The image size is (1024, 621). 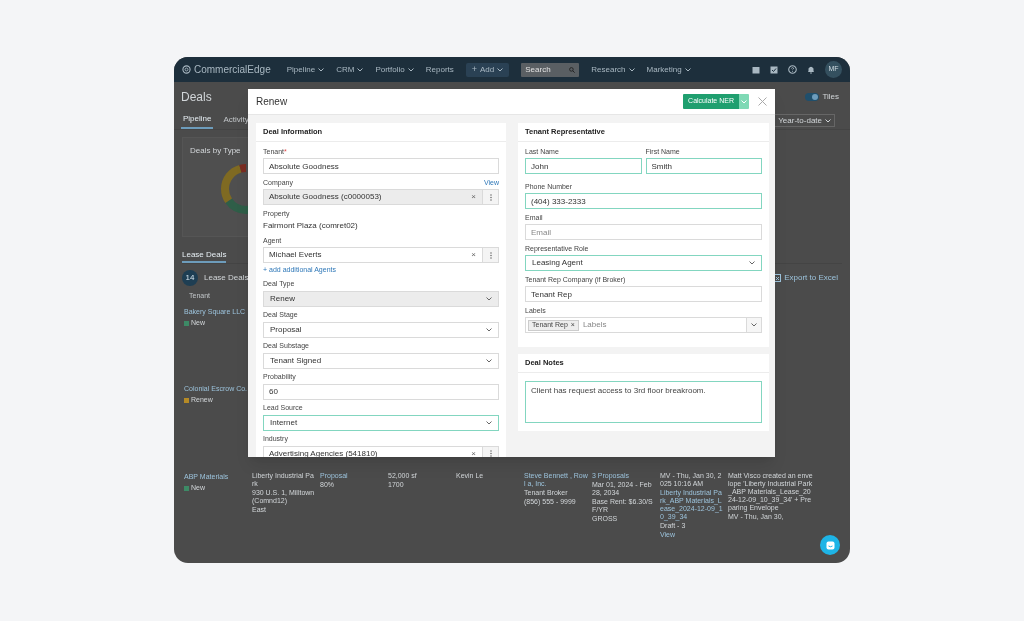 What do you see at coordinates (381, 329) in the screenshot?
I see `select-field: Proposal` at bounding box center [381, 329].